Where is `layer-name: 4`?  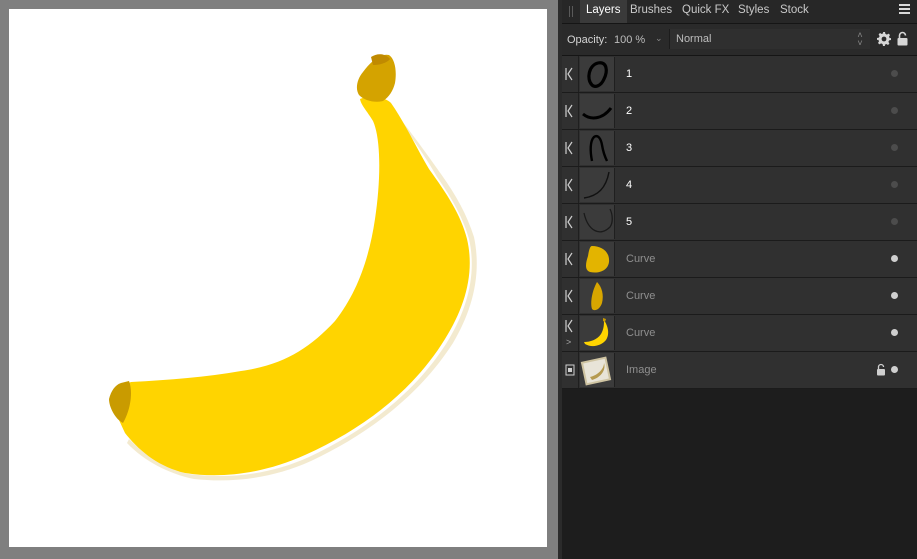
layer-name: 4 is located at coordinates (629, 185).